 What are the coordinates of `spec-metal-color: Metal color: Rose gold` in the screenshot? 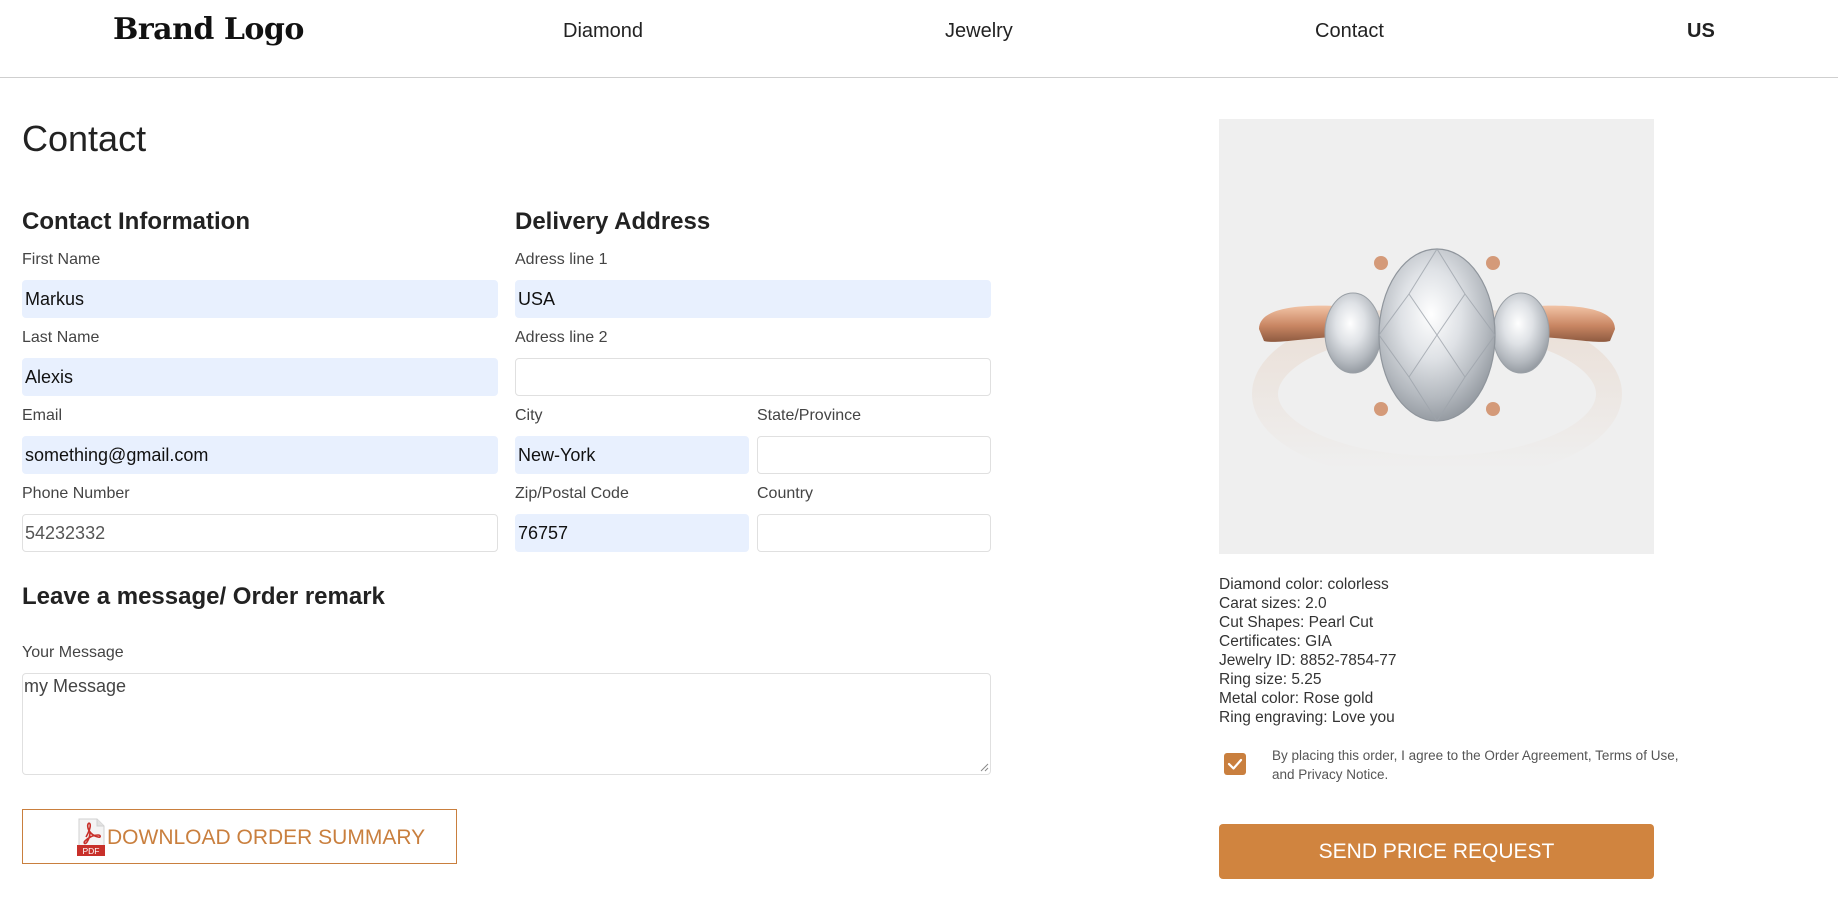 It's located at (1296, 698).